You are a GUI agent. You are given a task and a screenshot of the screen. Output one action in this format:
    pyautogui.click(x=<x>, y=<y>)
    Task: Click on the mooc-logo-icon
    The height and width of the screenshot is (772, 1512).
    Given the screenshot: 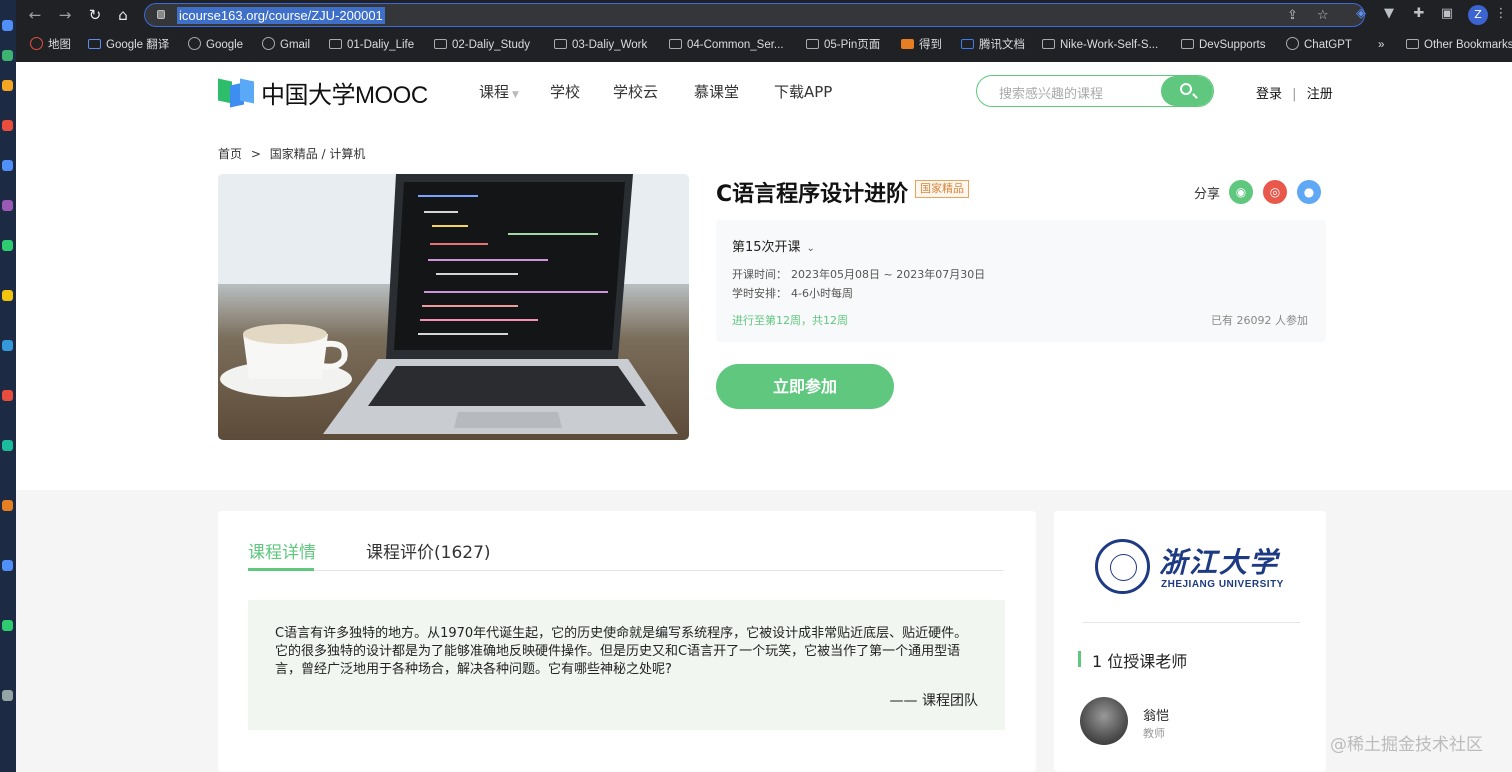 What is the action you would take?
    pyautogui.click(x=236, y=93)
    